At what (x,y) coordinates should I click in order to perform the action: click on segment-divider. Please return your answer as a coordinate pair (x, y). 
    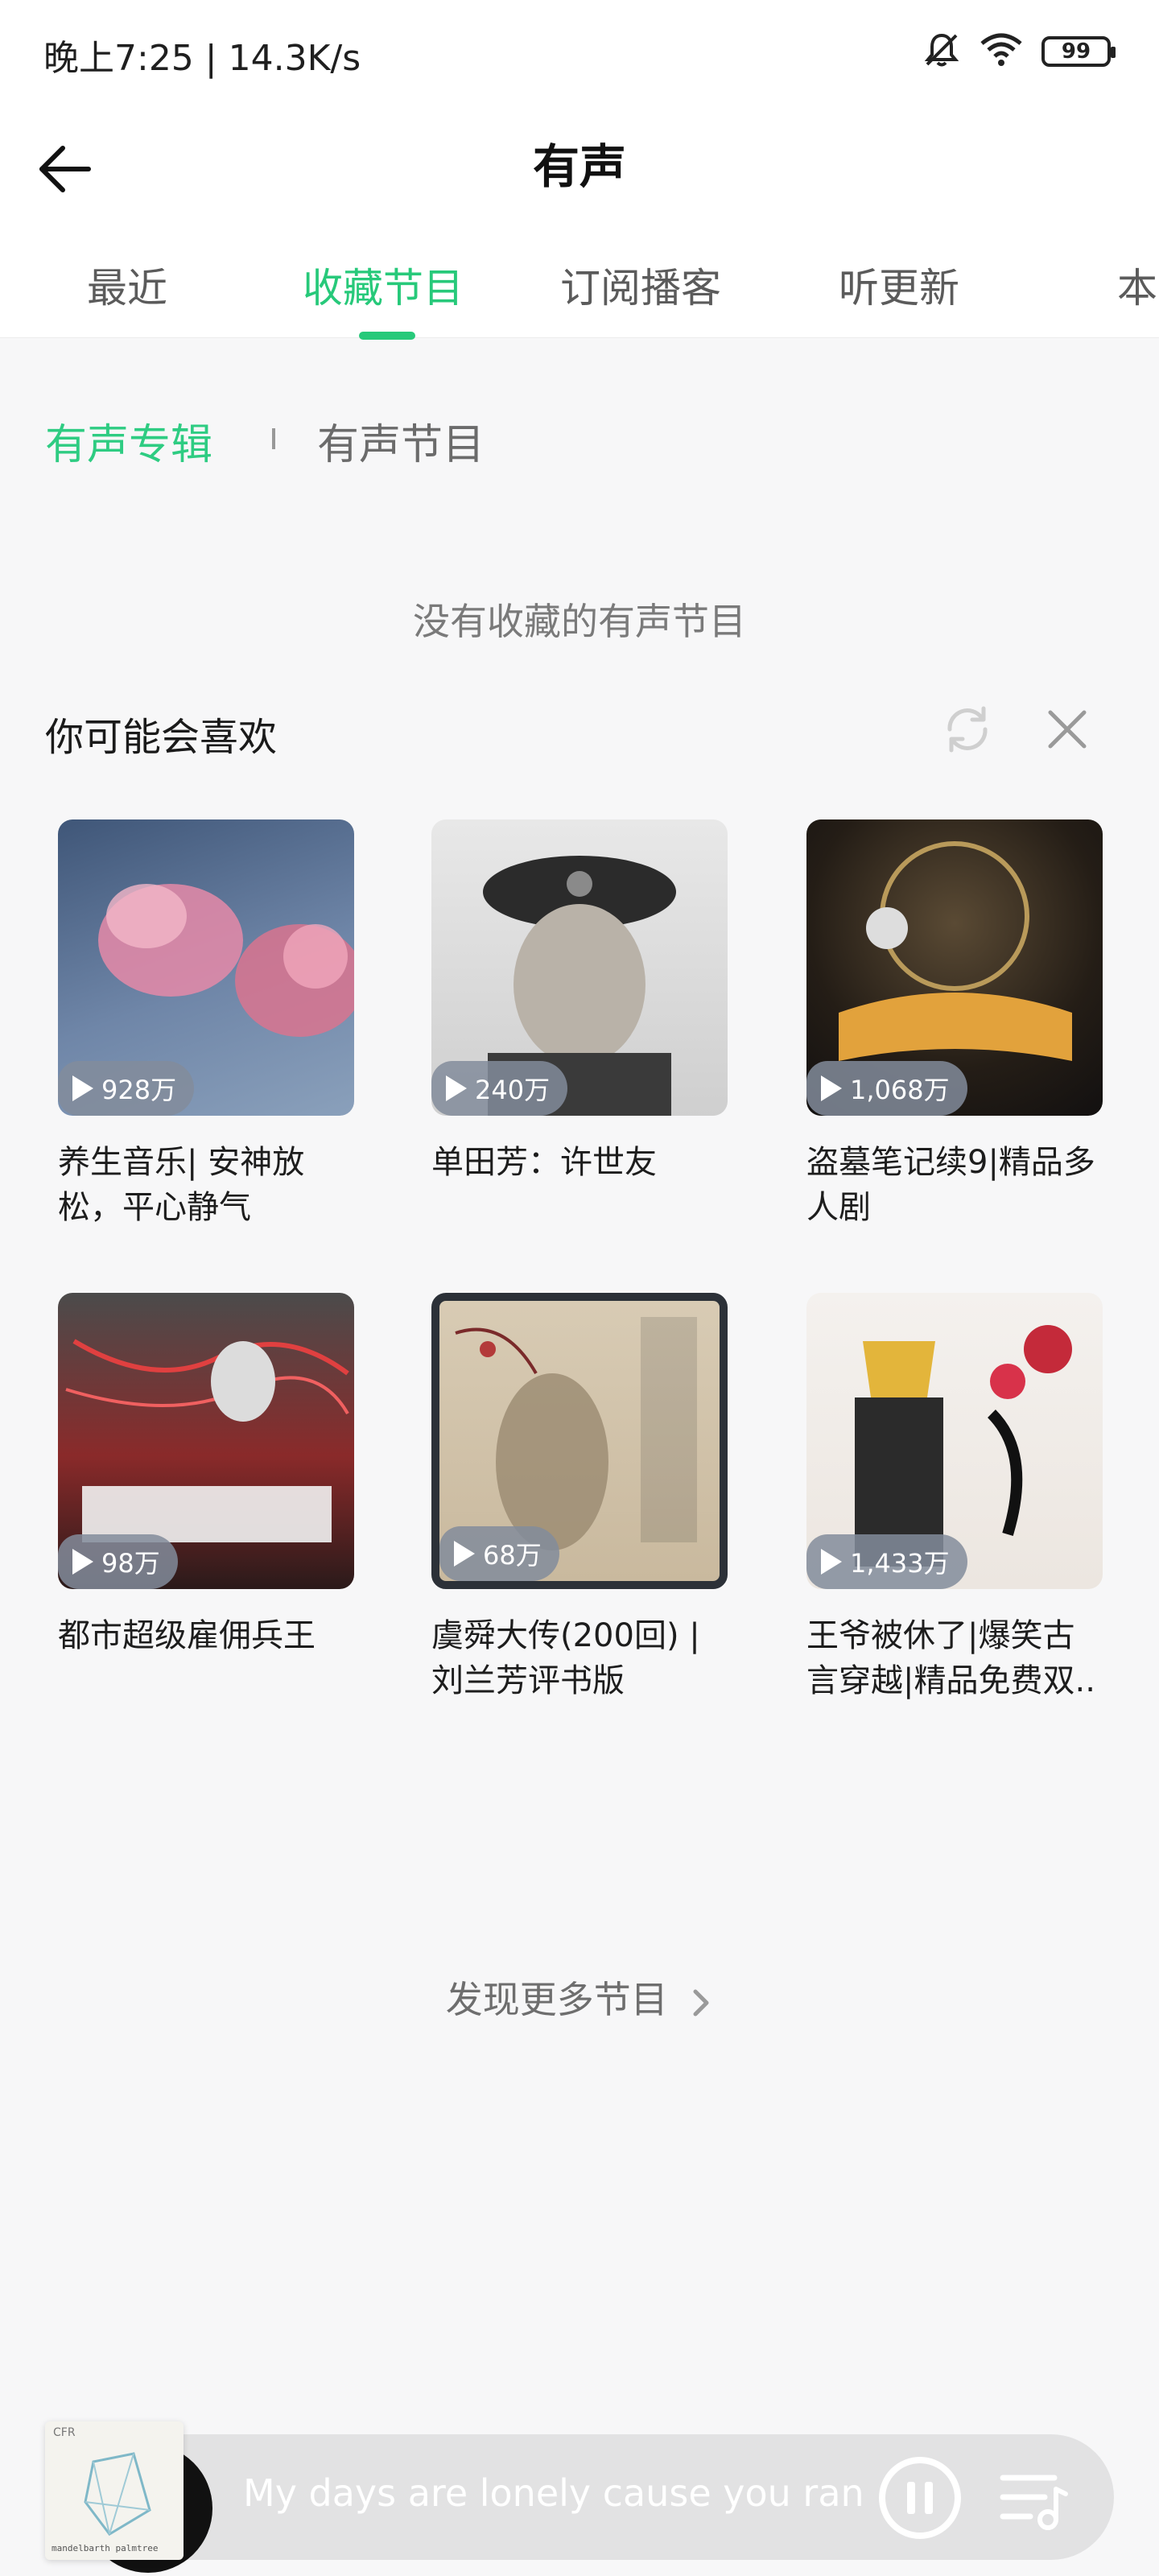
    Looking at the image, I should click on (273, 438).